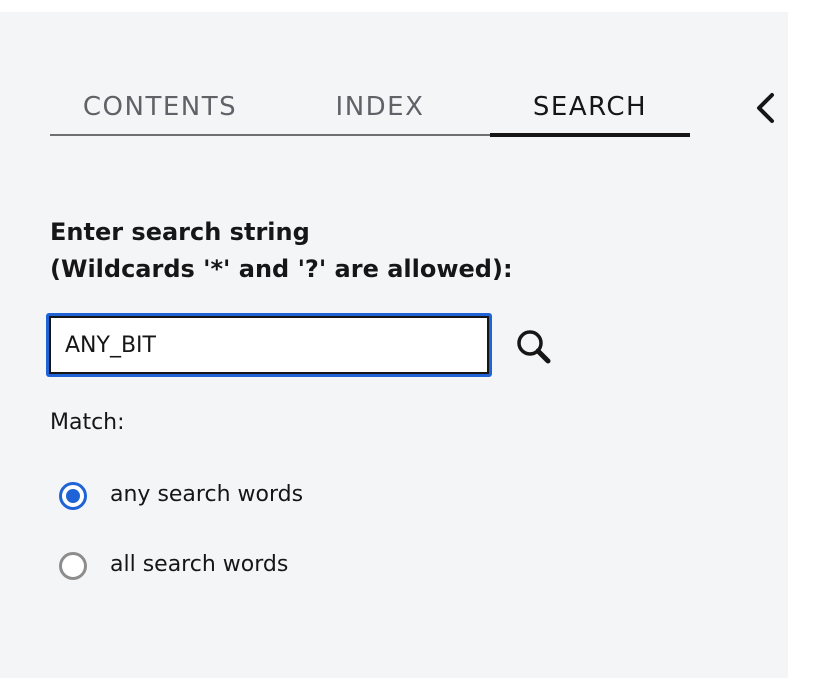  What do you see at coordinates (73, 566) in the screenshot?
I see `radio-unselected-icon` at bounding box center [73, 566].